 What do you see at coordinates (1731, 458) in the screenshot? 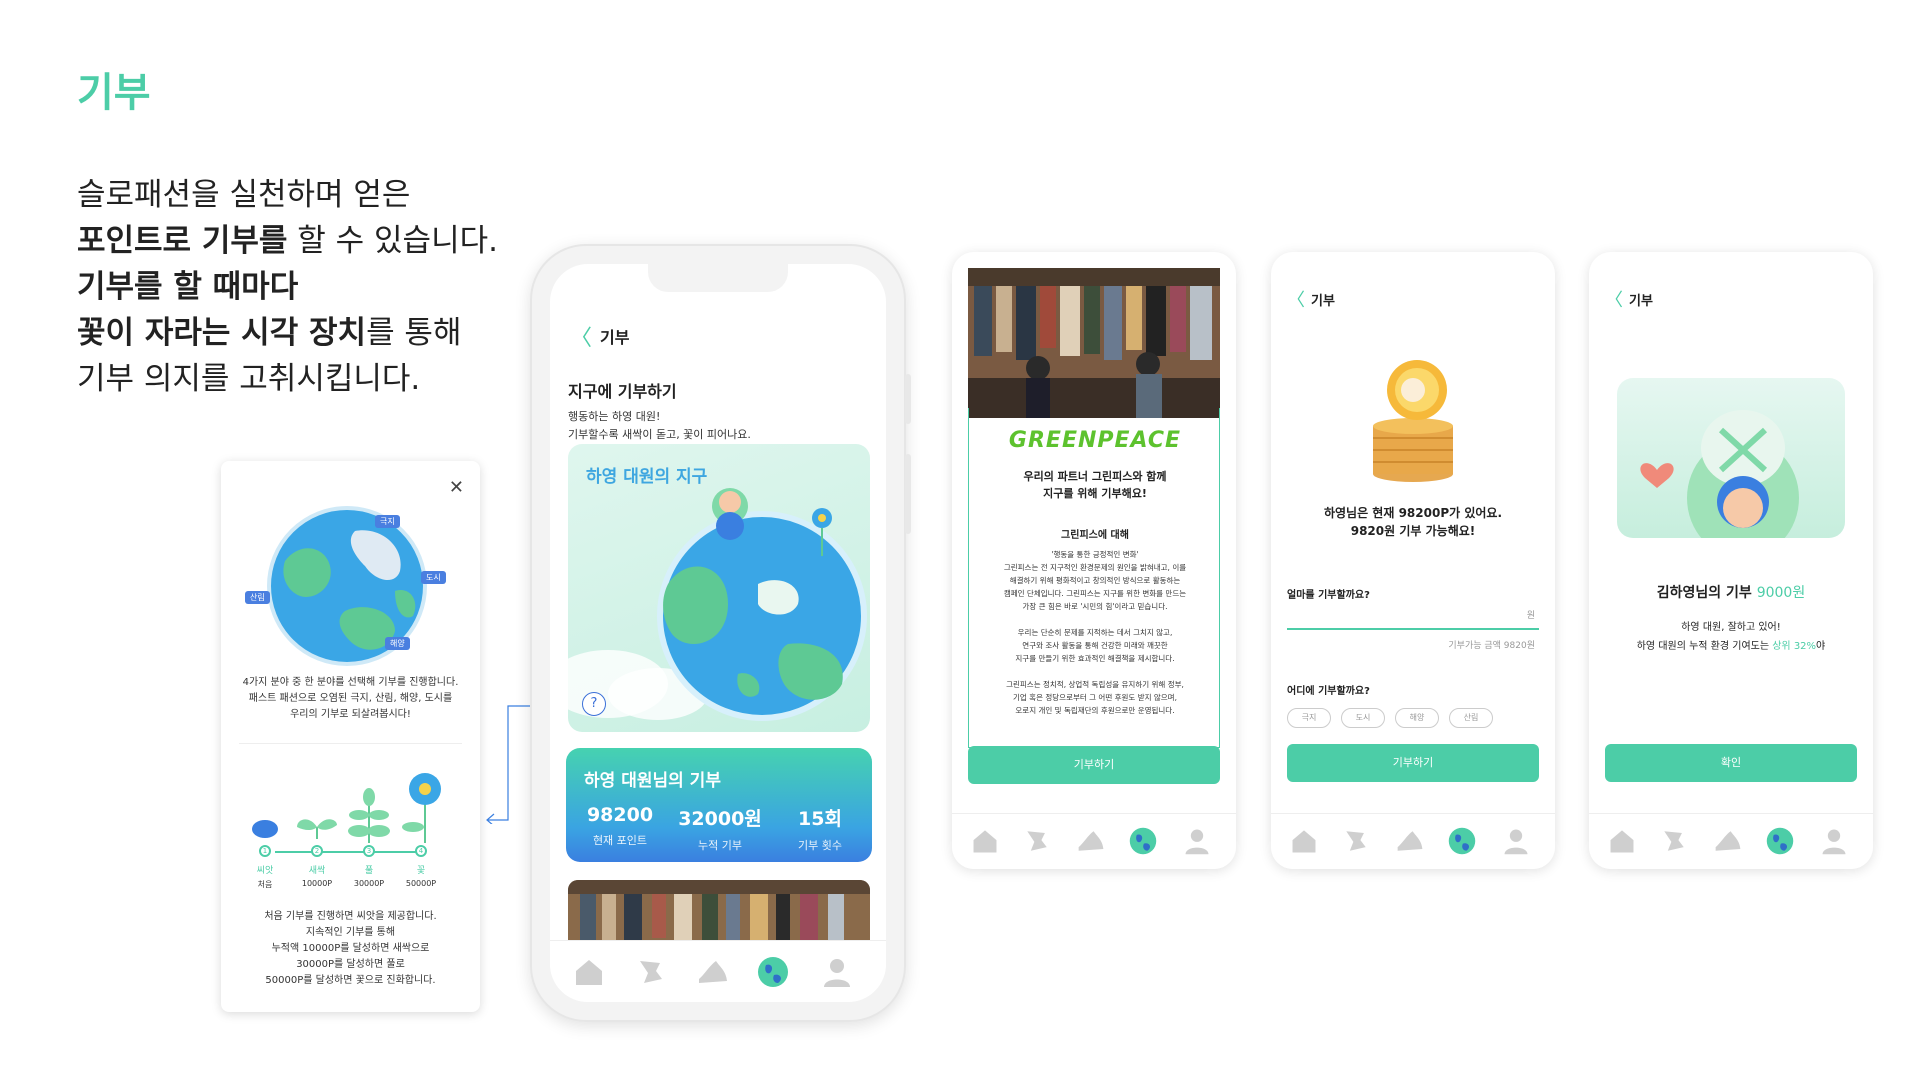
I see `character-card` at bounding box center [1731, 458].